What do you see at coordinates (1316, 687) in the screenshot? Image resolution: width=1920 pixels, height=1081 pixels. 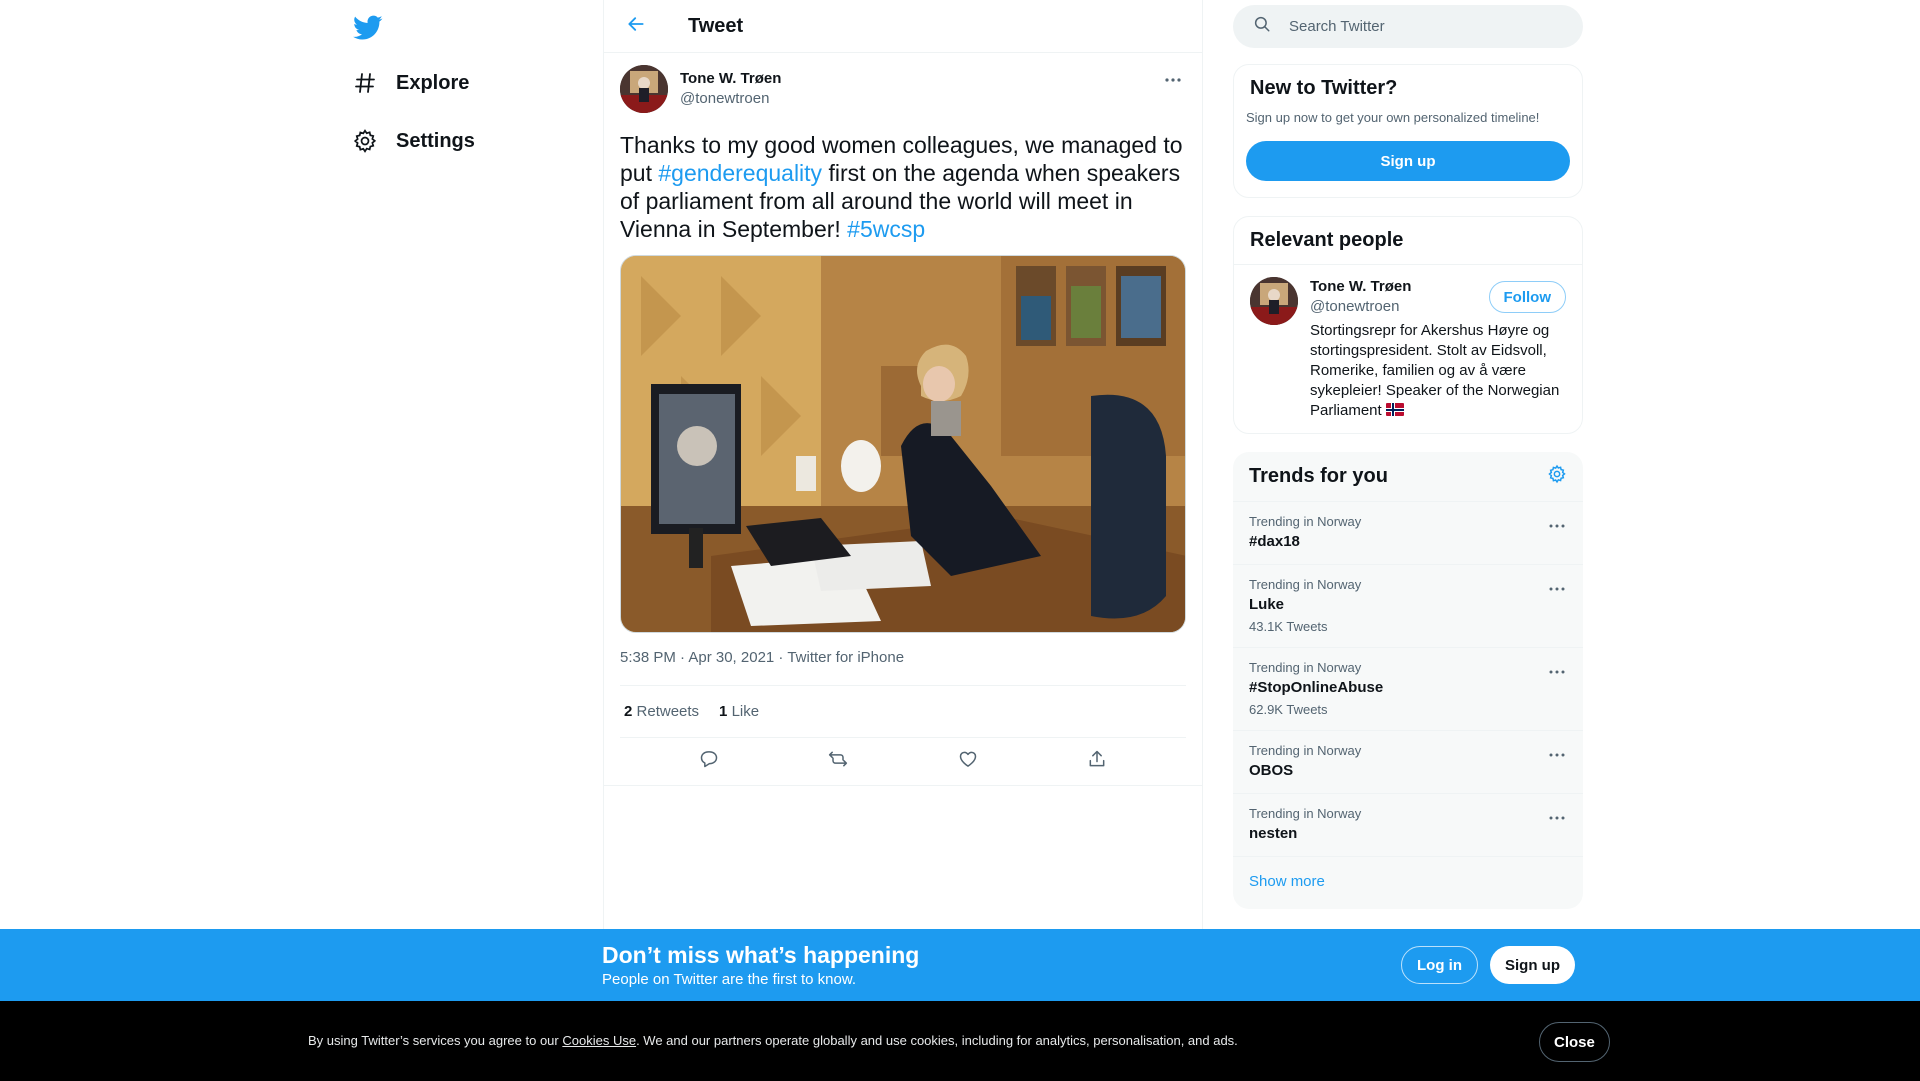 I see `trend-name: #StopOnlineAbuse` at bounding box center [1316, 687].